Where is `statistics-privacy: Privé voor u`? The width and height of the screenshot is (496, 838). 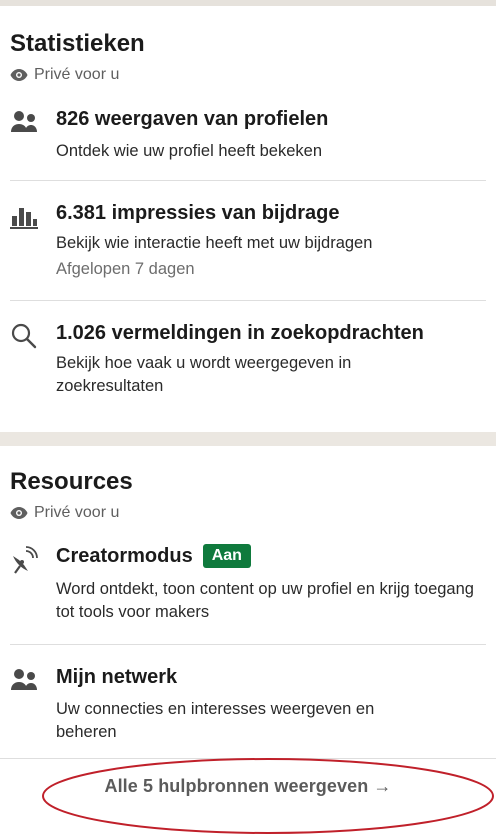 statistics-privacy: Privé voor u is located at coordinates (64, 75).